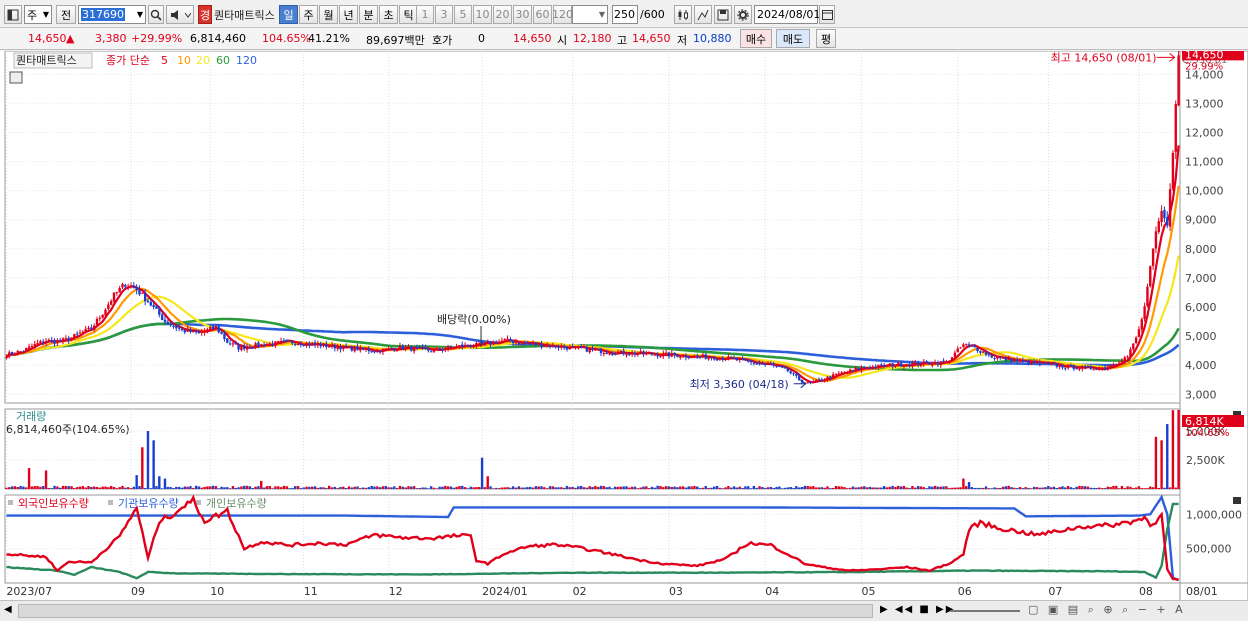 The width and height of the screenshot is (1248, 621). Describe the element at coordinates (463, 14) in the screenshot. I see `interval-button-5: 5` at that location.